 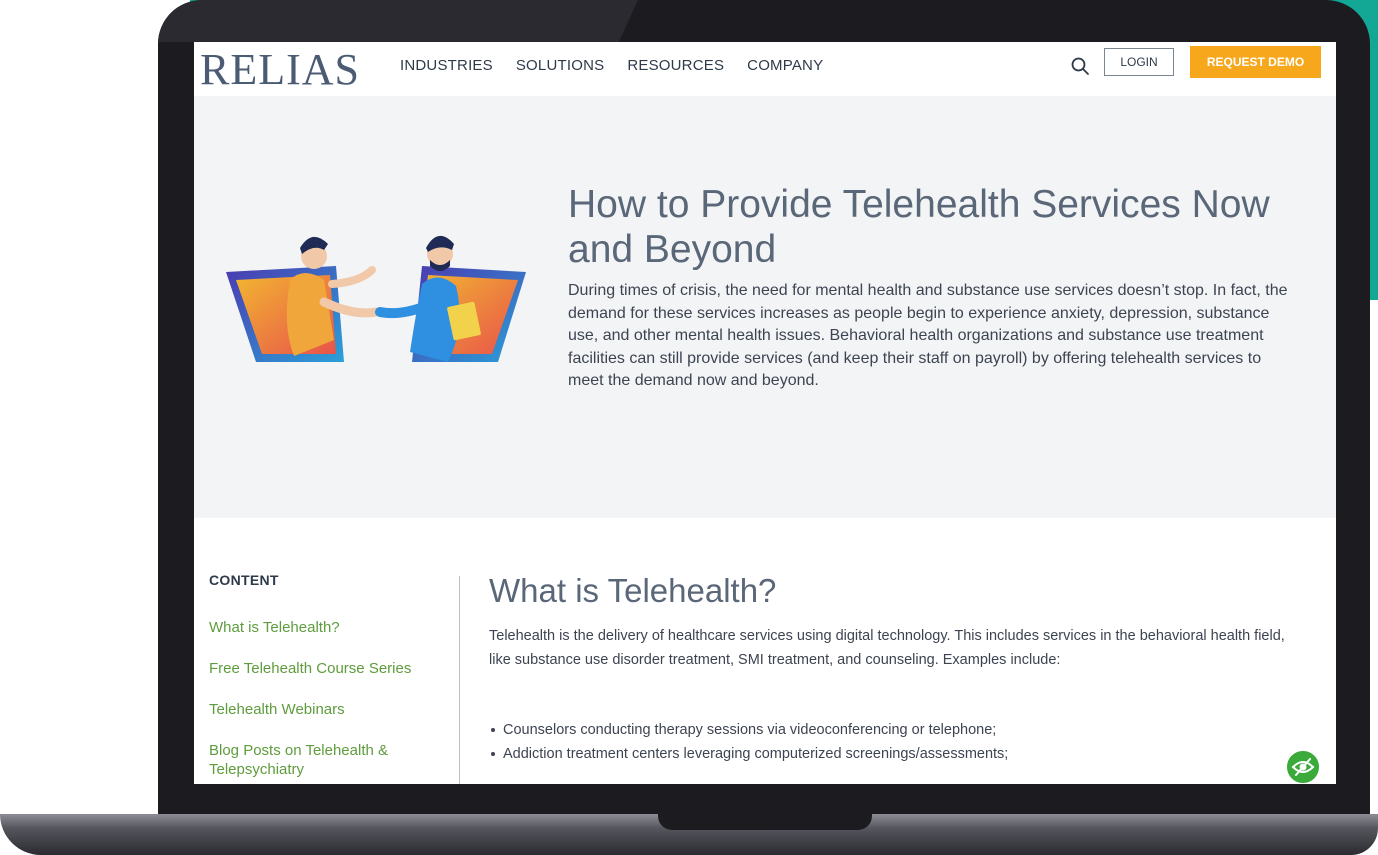 What do you see at coordinates (1080, 66) in the screenshot?
I see `search-icon` at bounding box center [1080, 66].